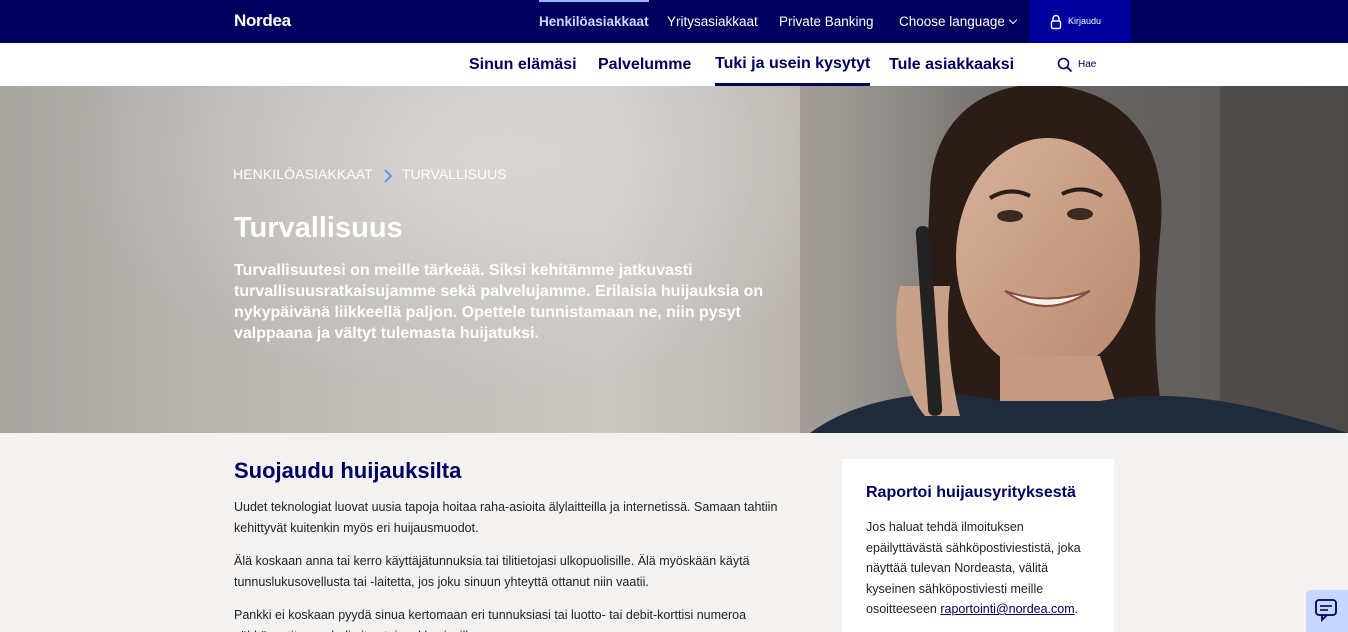 Image resolution: width=1348 pixels, height=632 pixels. Describe the element at coordinates (262, 21) in the screenshot. I see `nordea-logo: Nordea` at that location.